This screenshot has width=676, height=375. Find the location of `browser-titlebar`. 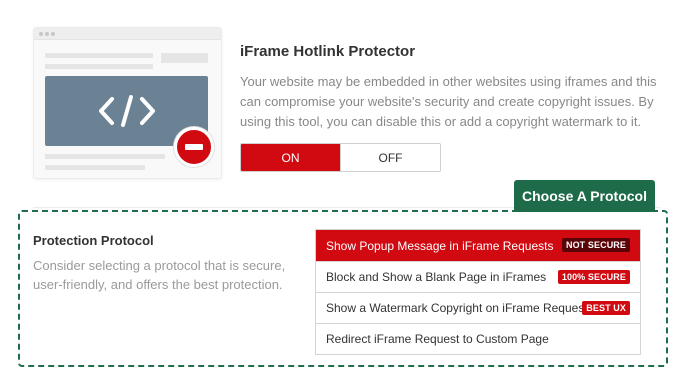

browser-titlebar is located at coordinates (127, 34).